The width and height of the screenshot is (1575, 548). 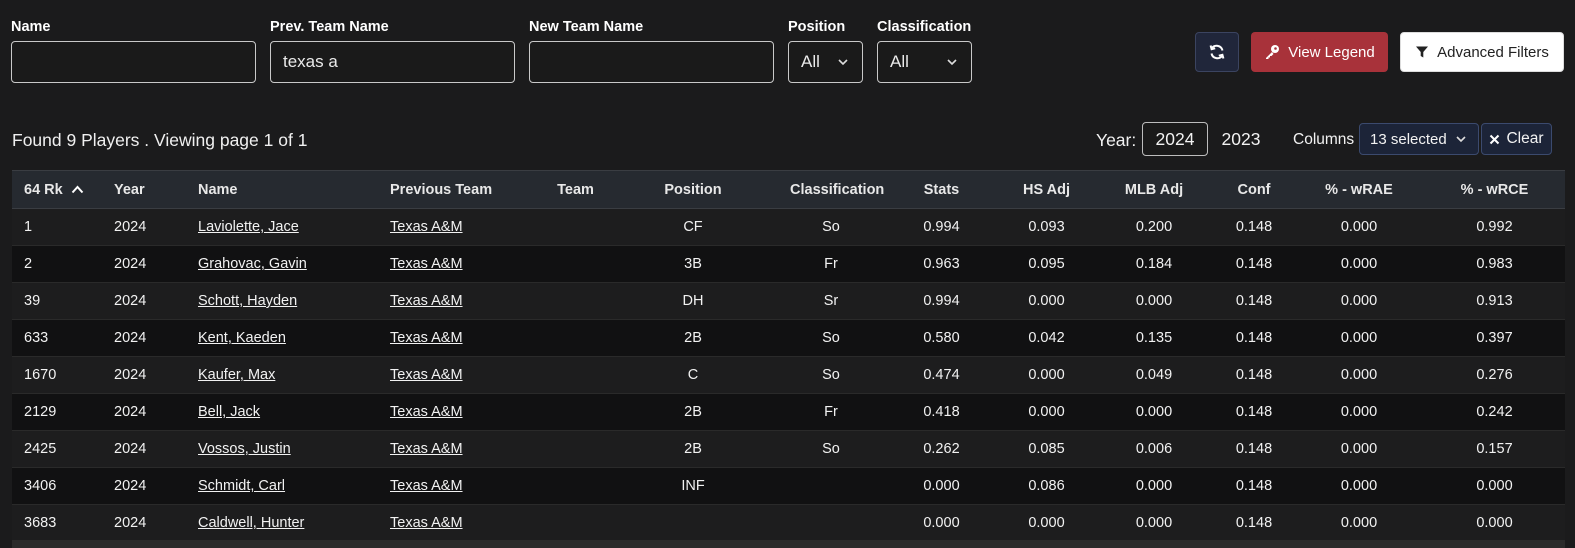 What do you see at coordinates (831, 189) in the screenshot?
I see `column-header-classification: Classification` at bounding box center [831, 189].